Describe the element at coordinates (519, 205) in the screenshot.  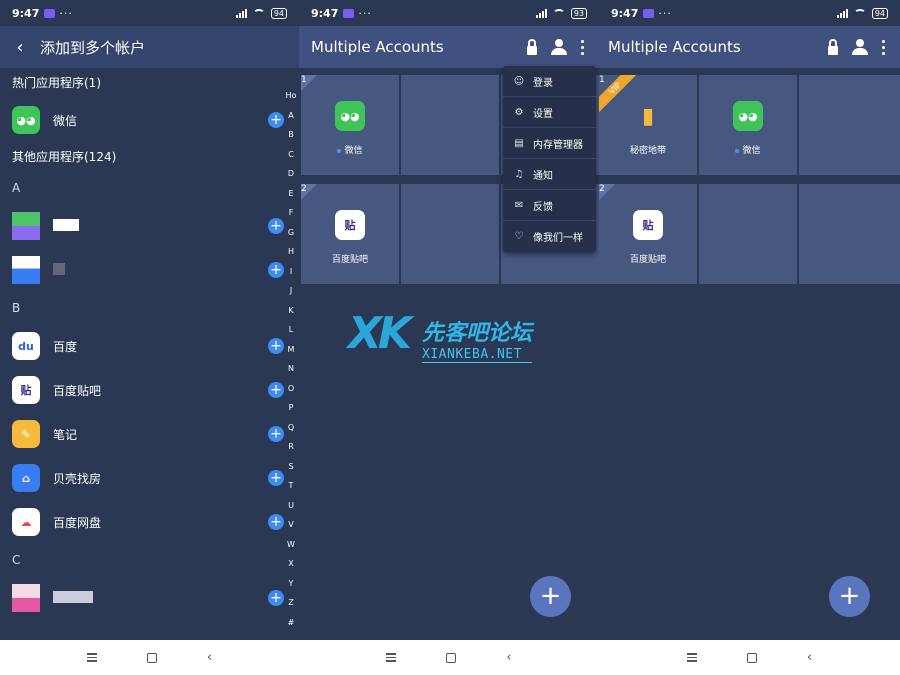
I see `feedback-icon: ✉` at that location.